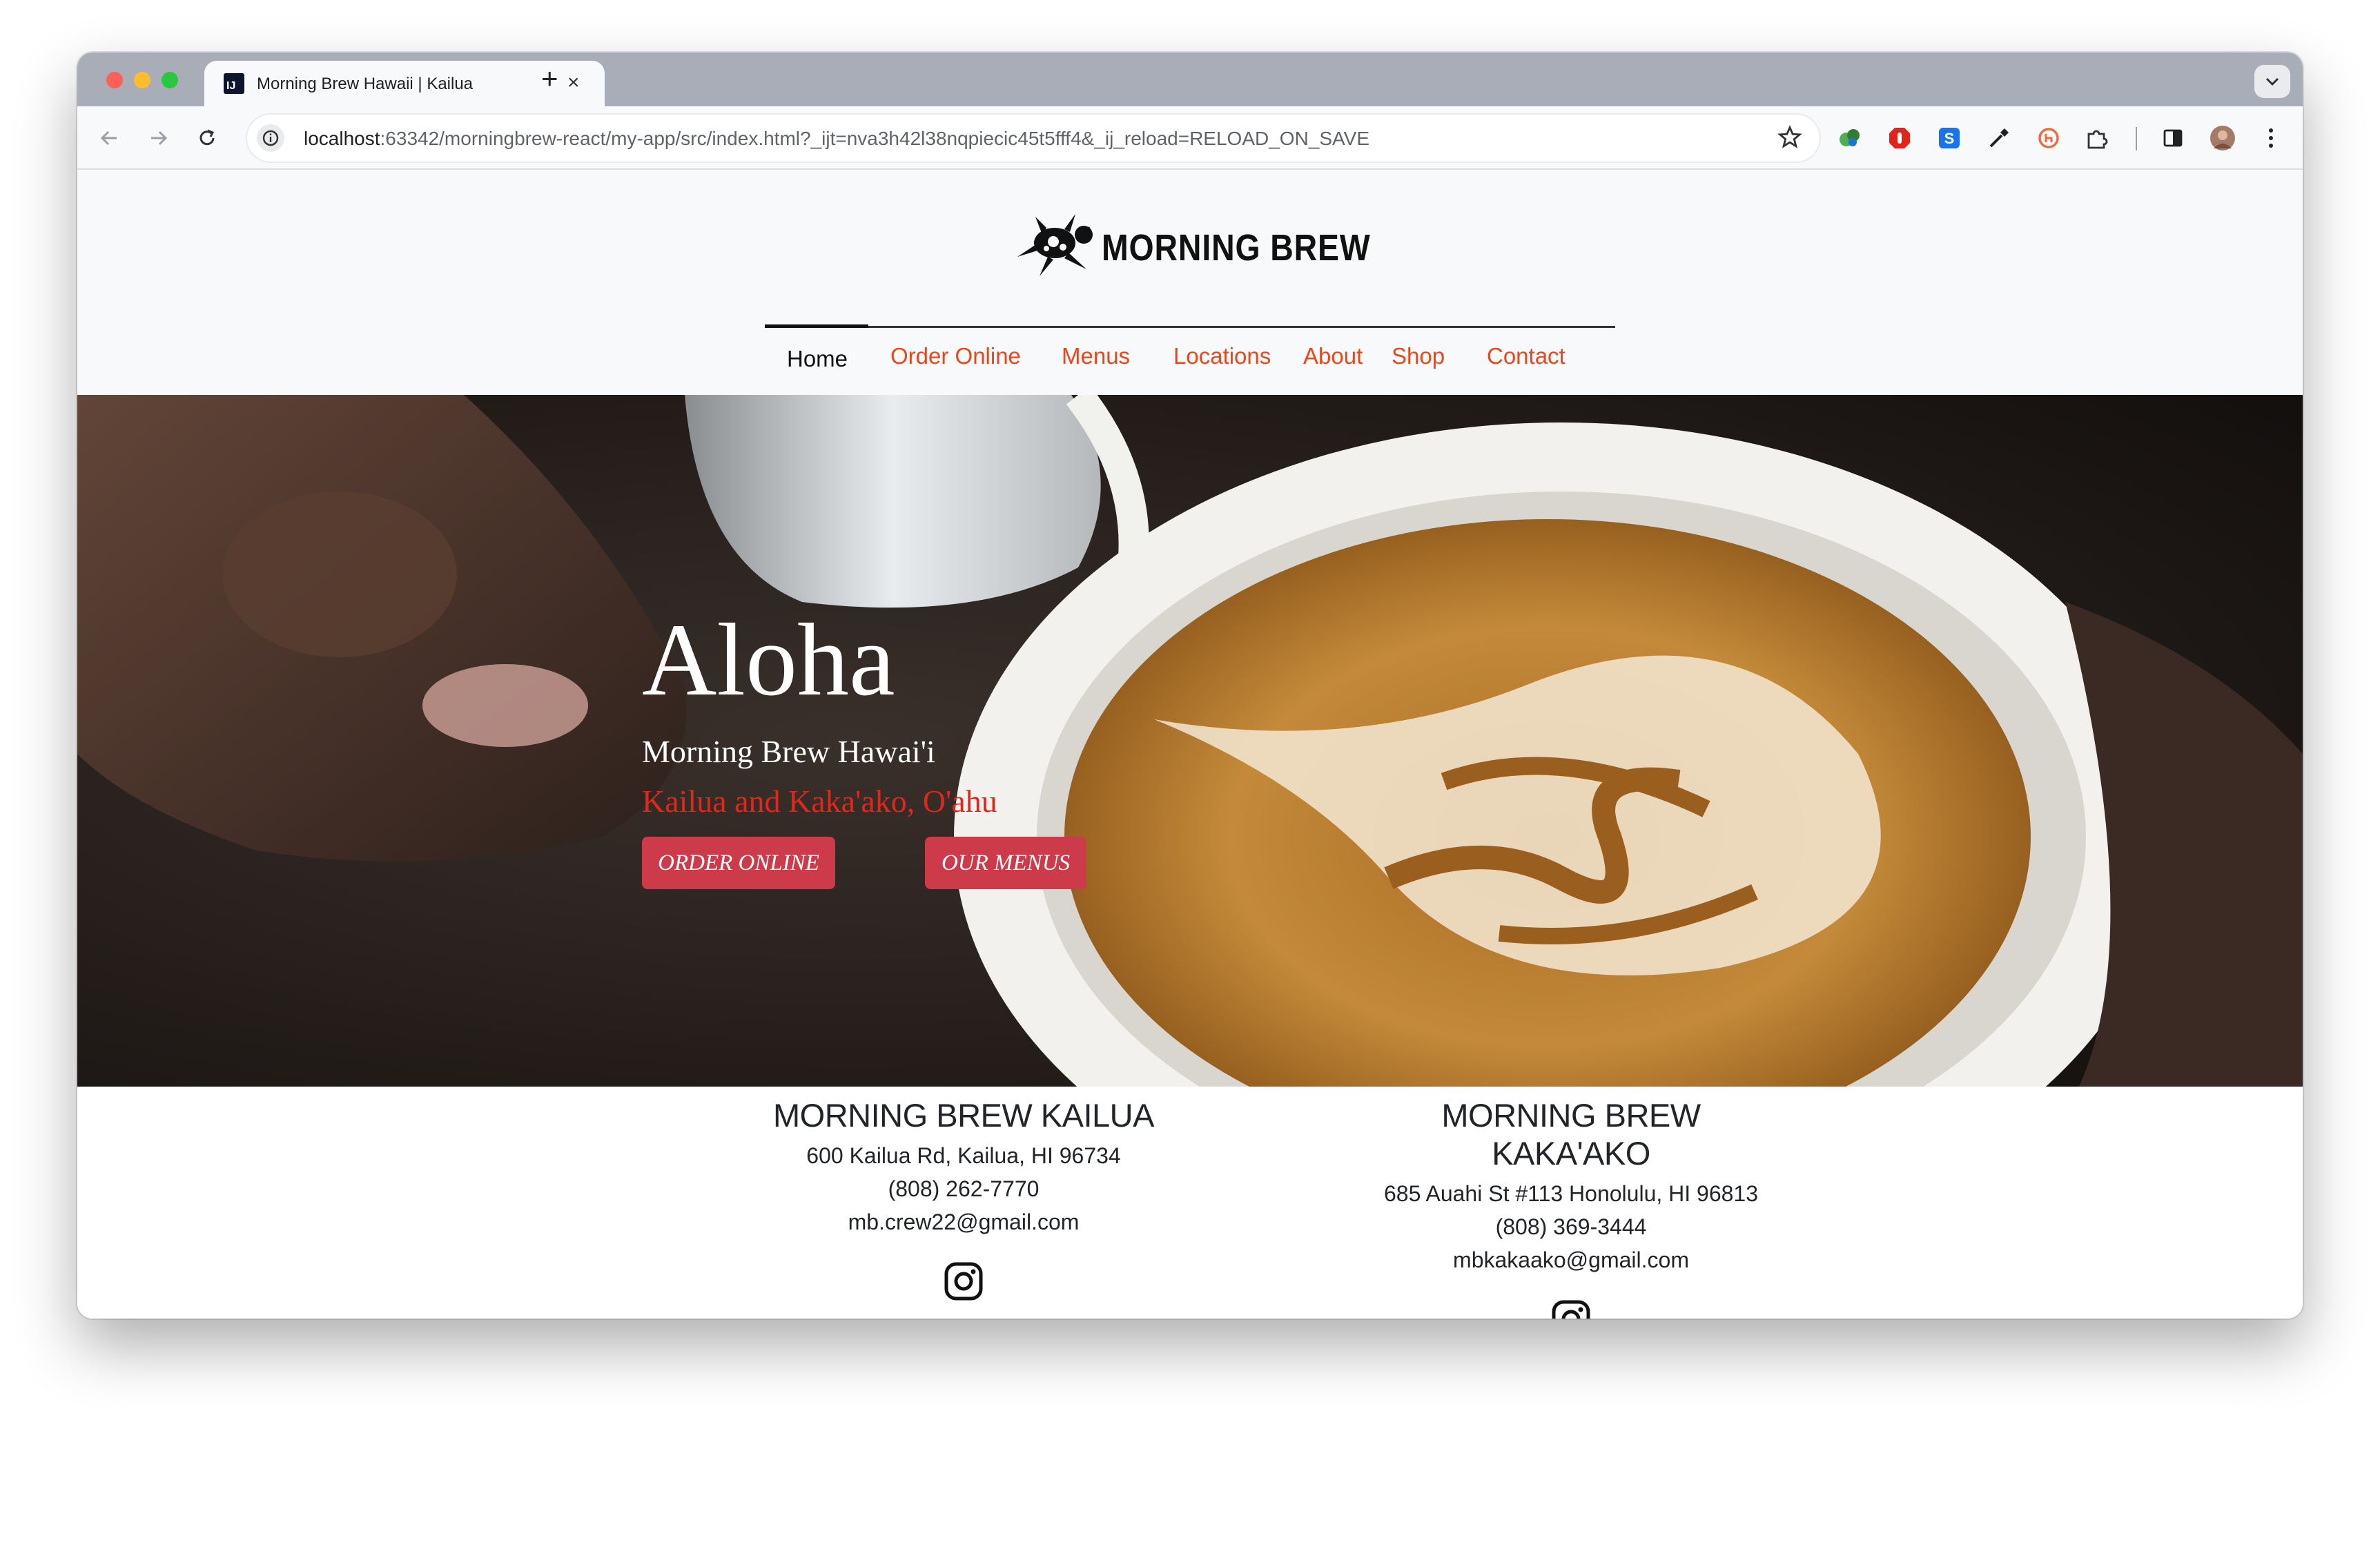 Image resolution: width=2380 pixels, height=1545 pixels. Describe the element at coordinates (1999, 138) in the screenshot. I see `eyedropper-extension-icon` at that location.